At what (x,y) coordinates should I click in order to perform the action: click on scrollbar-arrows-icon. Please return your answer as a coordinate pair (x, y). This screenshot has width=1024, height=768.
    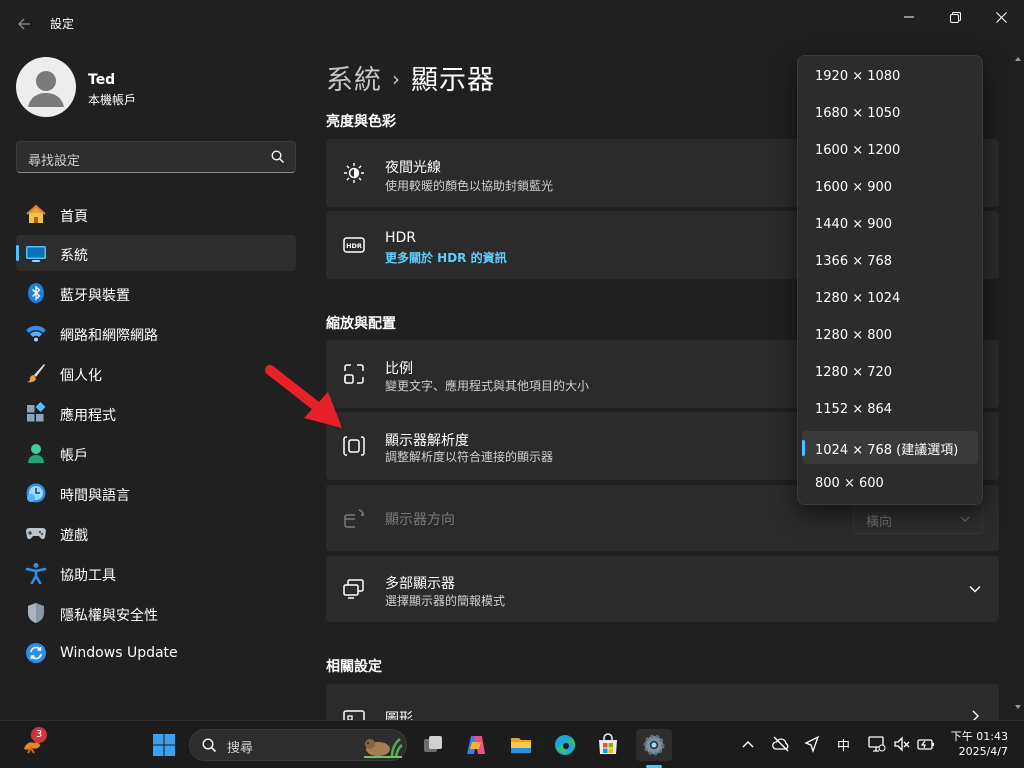
    Looking at the image, I should click on (1018, 383).